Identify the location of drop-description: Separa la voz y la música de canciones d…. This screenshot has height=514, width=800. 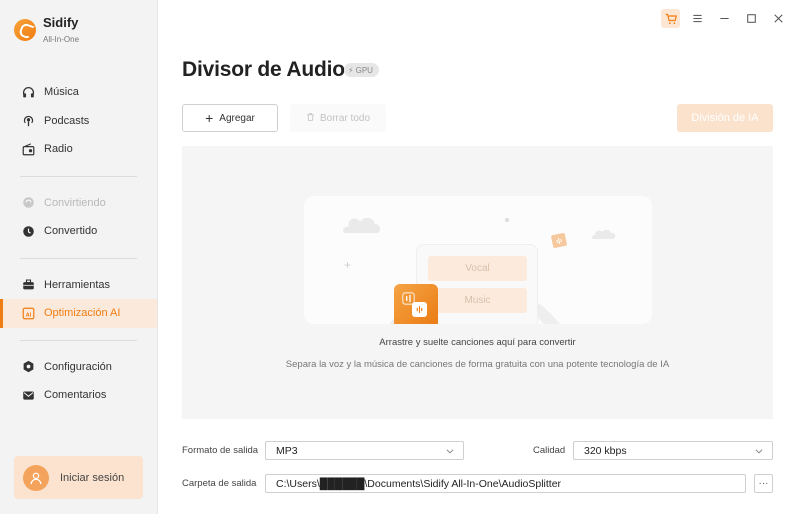
(477, 364).